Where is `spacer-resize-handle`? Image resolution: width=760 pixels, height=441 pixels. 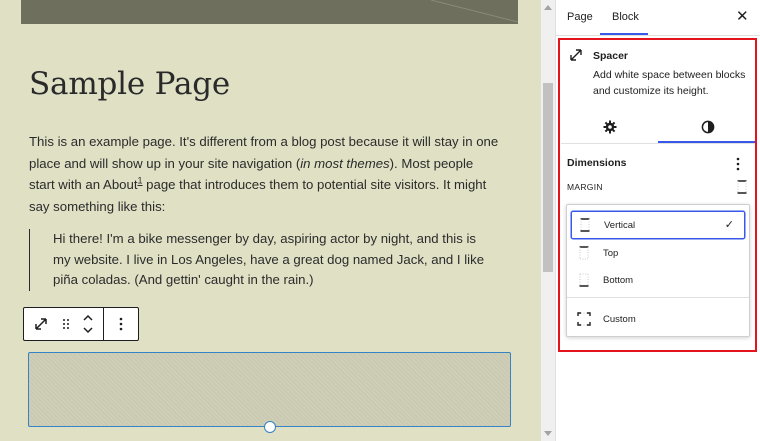 spacer-resize-handle is located at coordinates (270, 427).